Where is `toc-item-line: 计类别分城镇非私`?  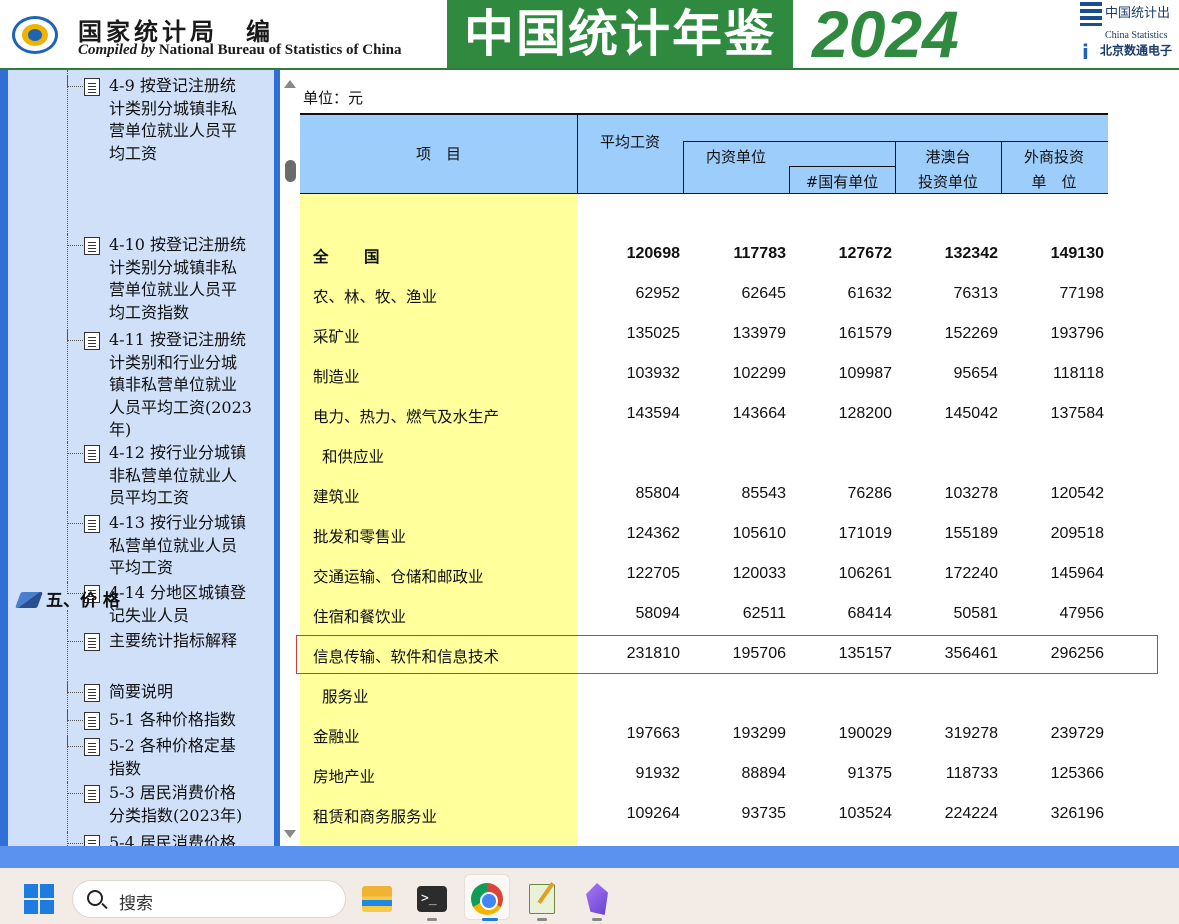 toc-item-line: 计类别分城镇非私 is located at coordinates (173, 108).